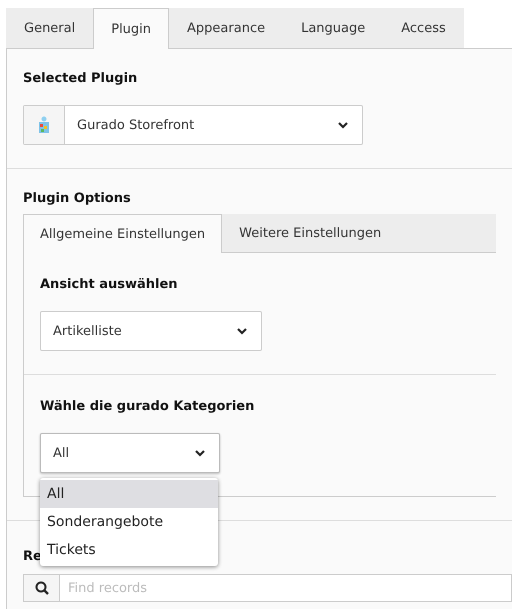 The width and height of the screenshot is (512, 609). I want to click on field-label: Ansicht auswählen, so click(109, 284).